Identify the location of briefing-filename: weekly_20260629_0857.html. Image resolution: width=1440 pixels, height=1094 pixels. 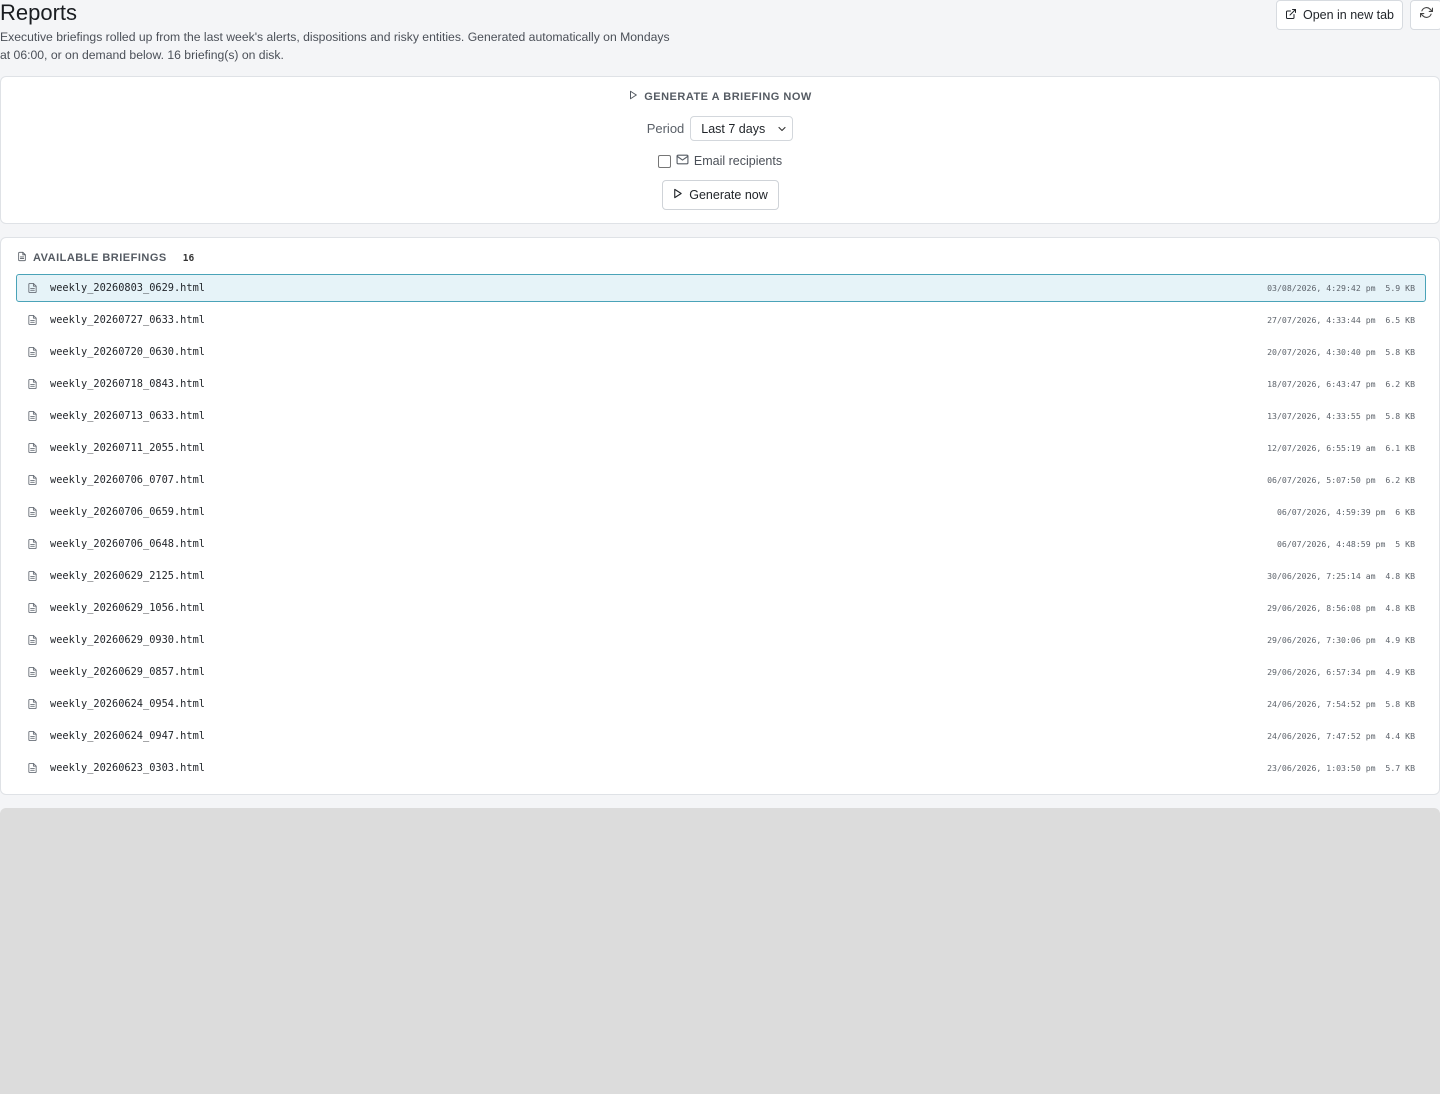
(127, 672).